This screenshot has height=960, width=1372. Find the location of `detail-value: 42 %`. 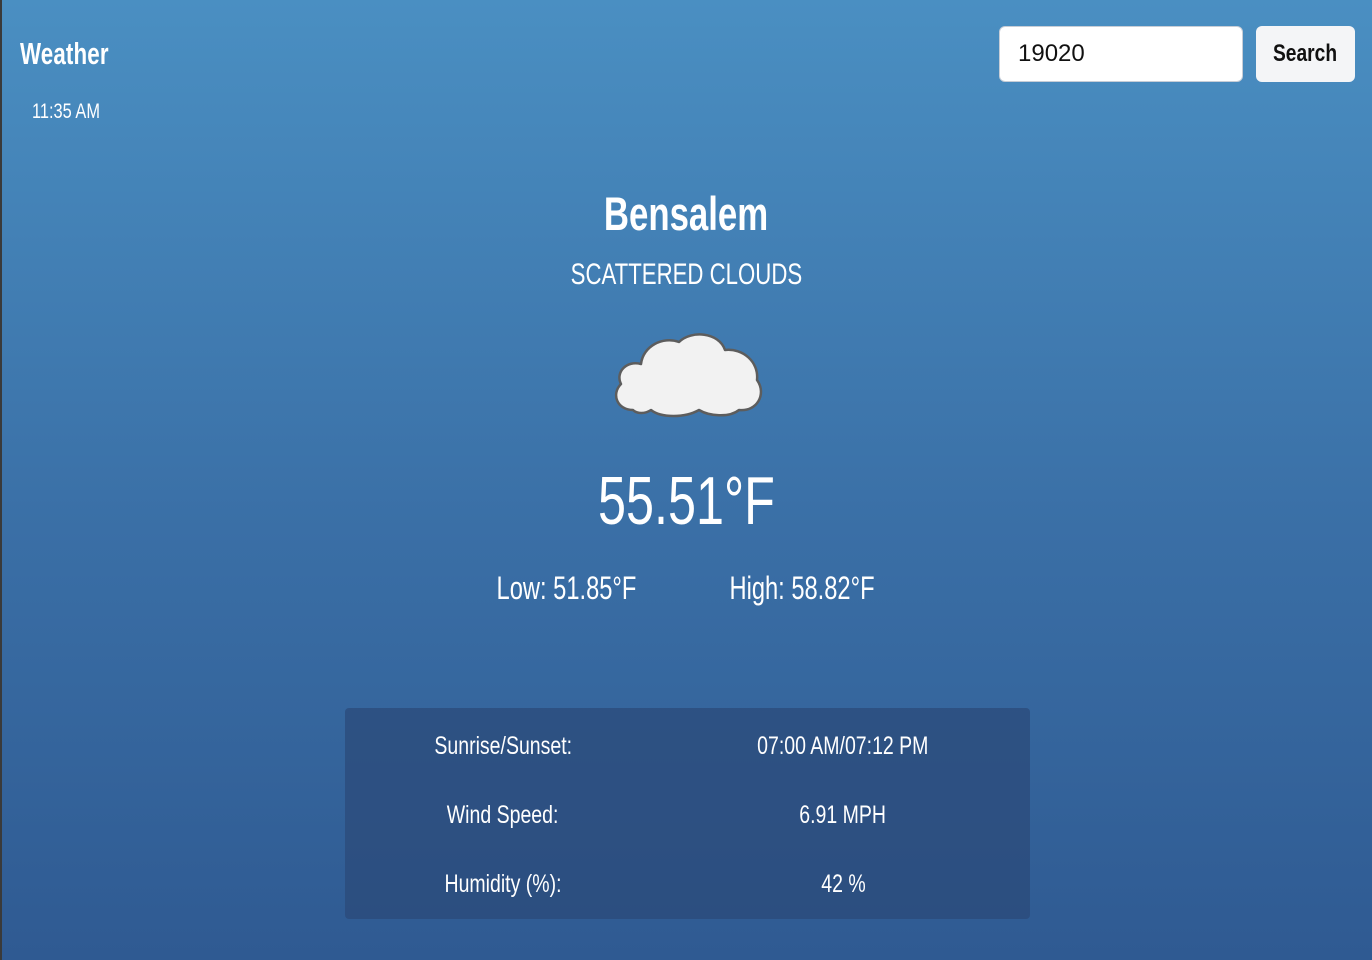

detail-value: 42 % is located at coordinates (843, 884).